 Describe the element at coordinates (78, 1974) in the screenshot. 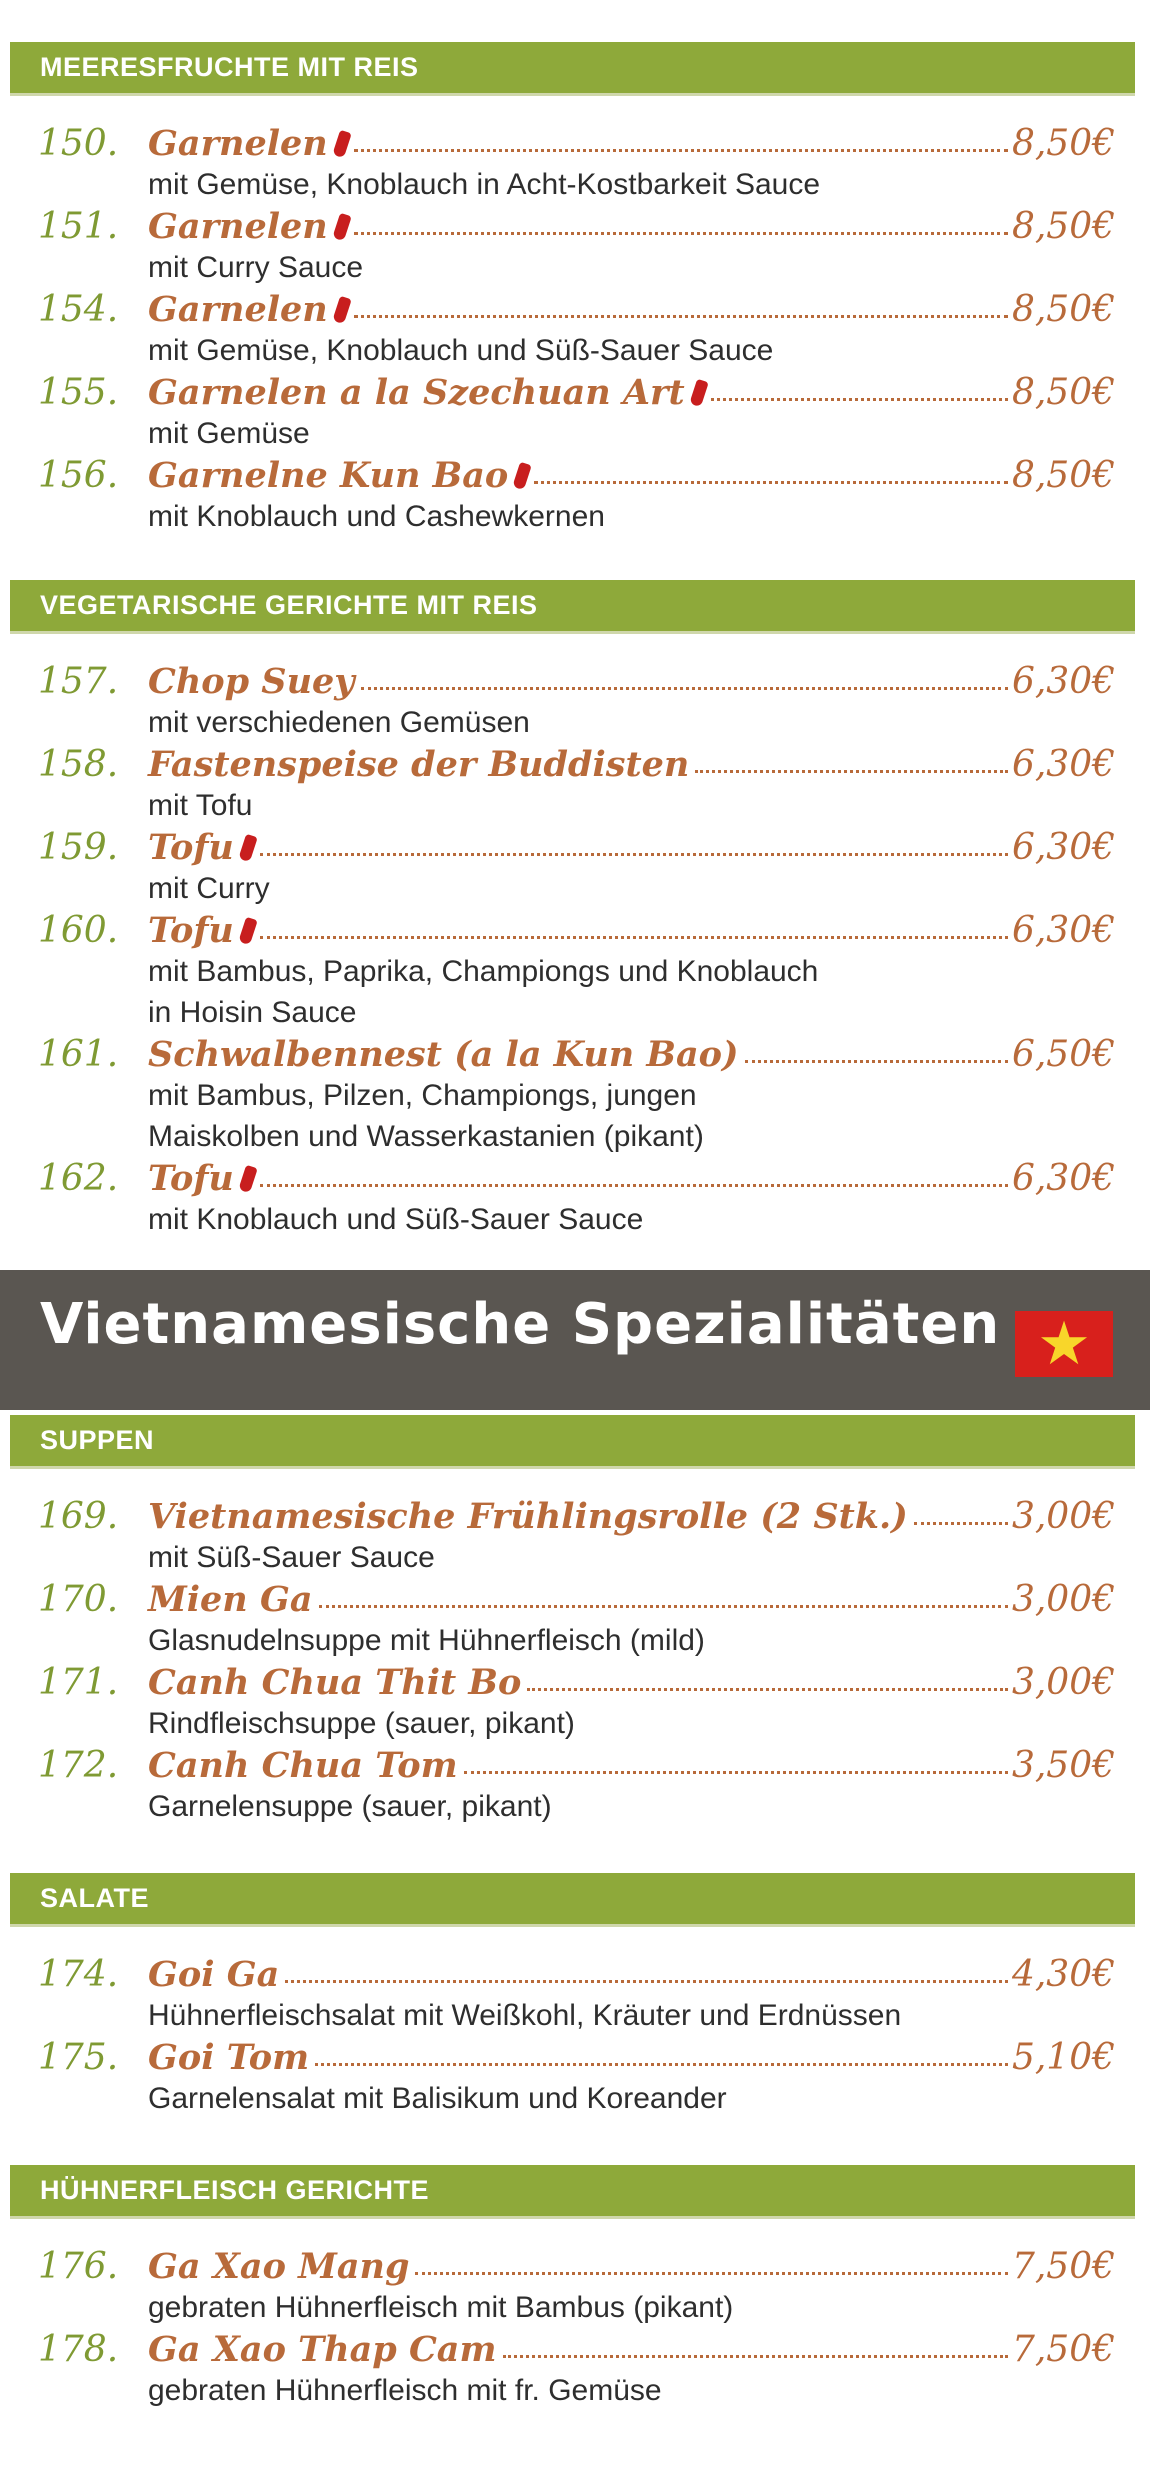

I see `item-number: 174.` at that location.